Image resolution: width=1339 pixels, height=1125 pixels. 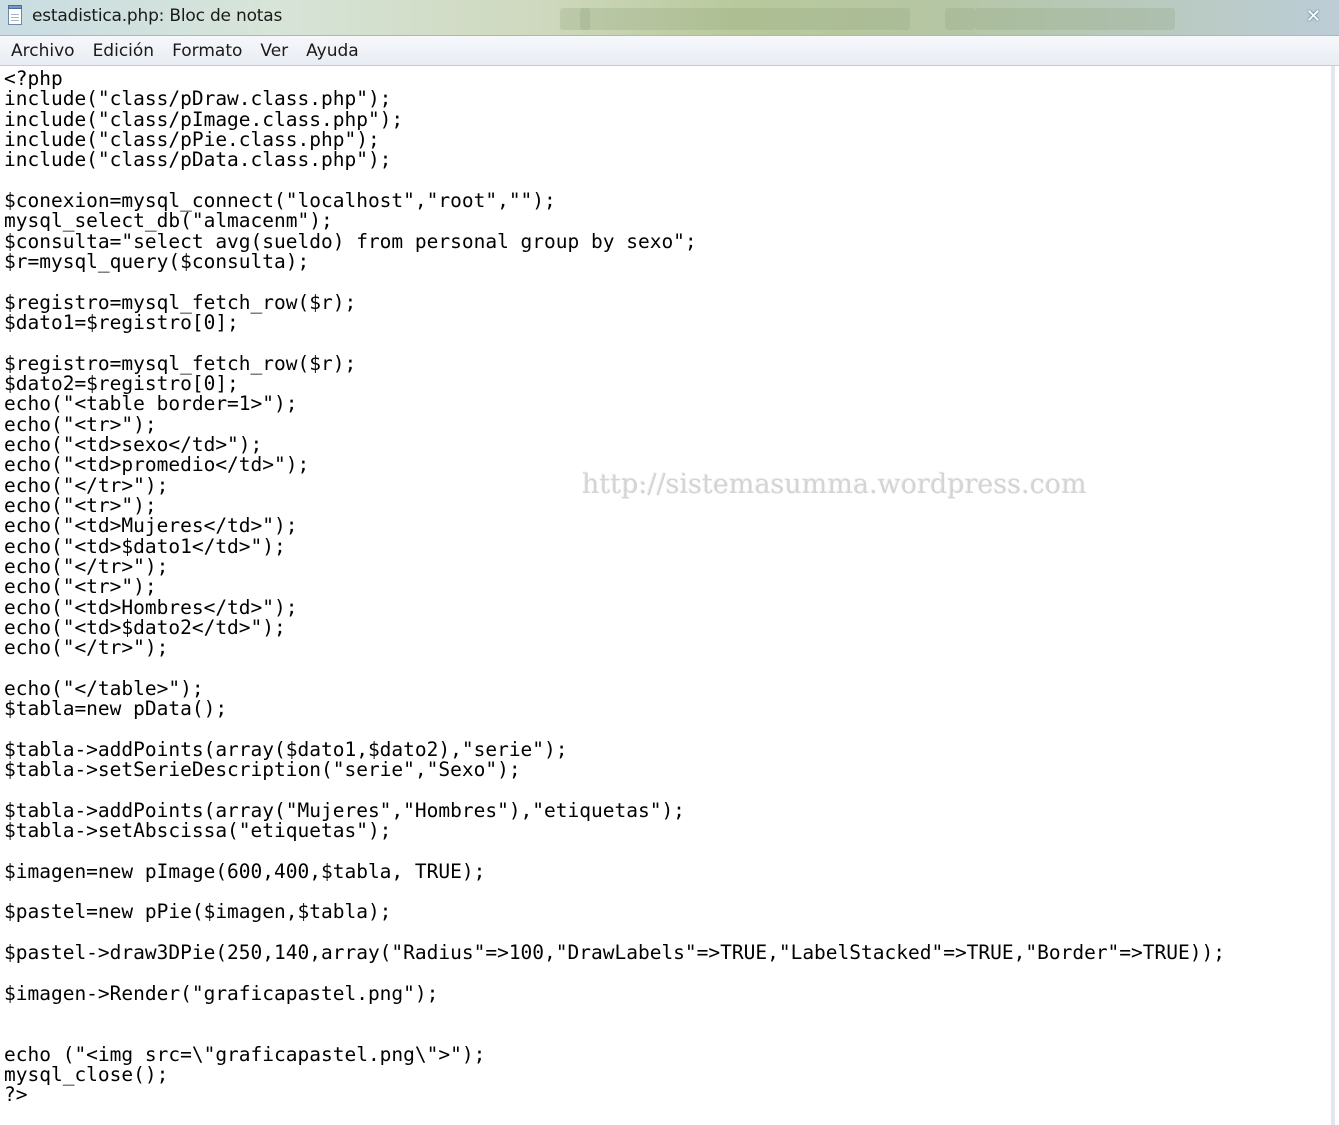 What do you see at coordinates (665, 1095) in the screenshot?
I see `code-line: ?>` at bounding box center [665, 1095].